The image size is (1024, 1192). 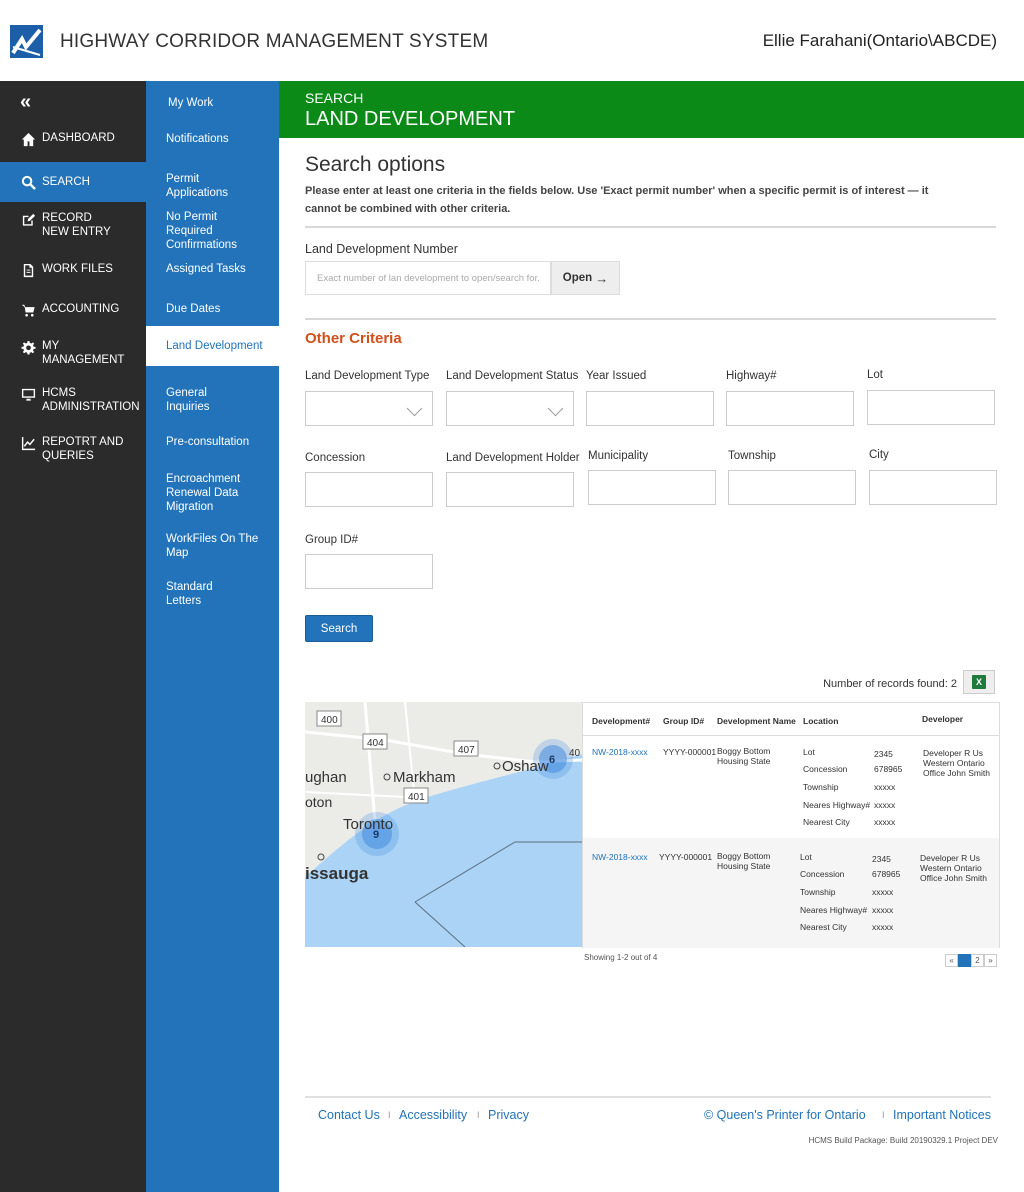 I want to click on subnav-item-assigned-tasks: Assigned Tasks, so click(x=218, y=269).